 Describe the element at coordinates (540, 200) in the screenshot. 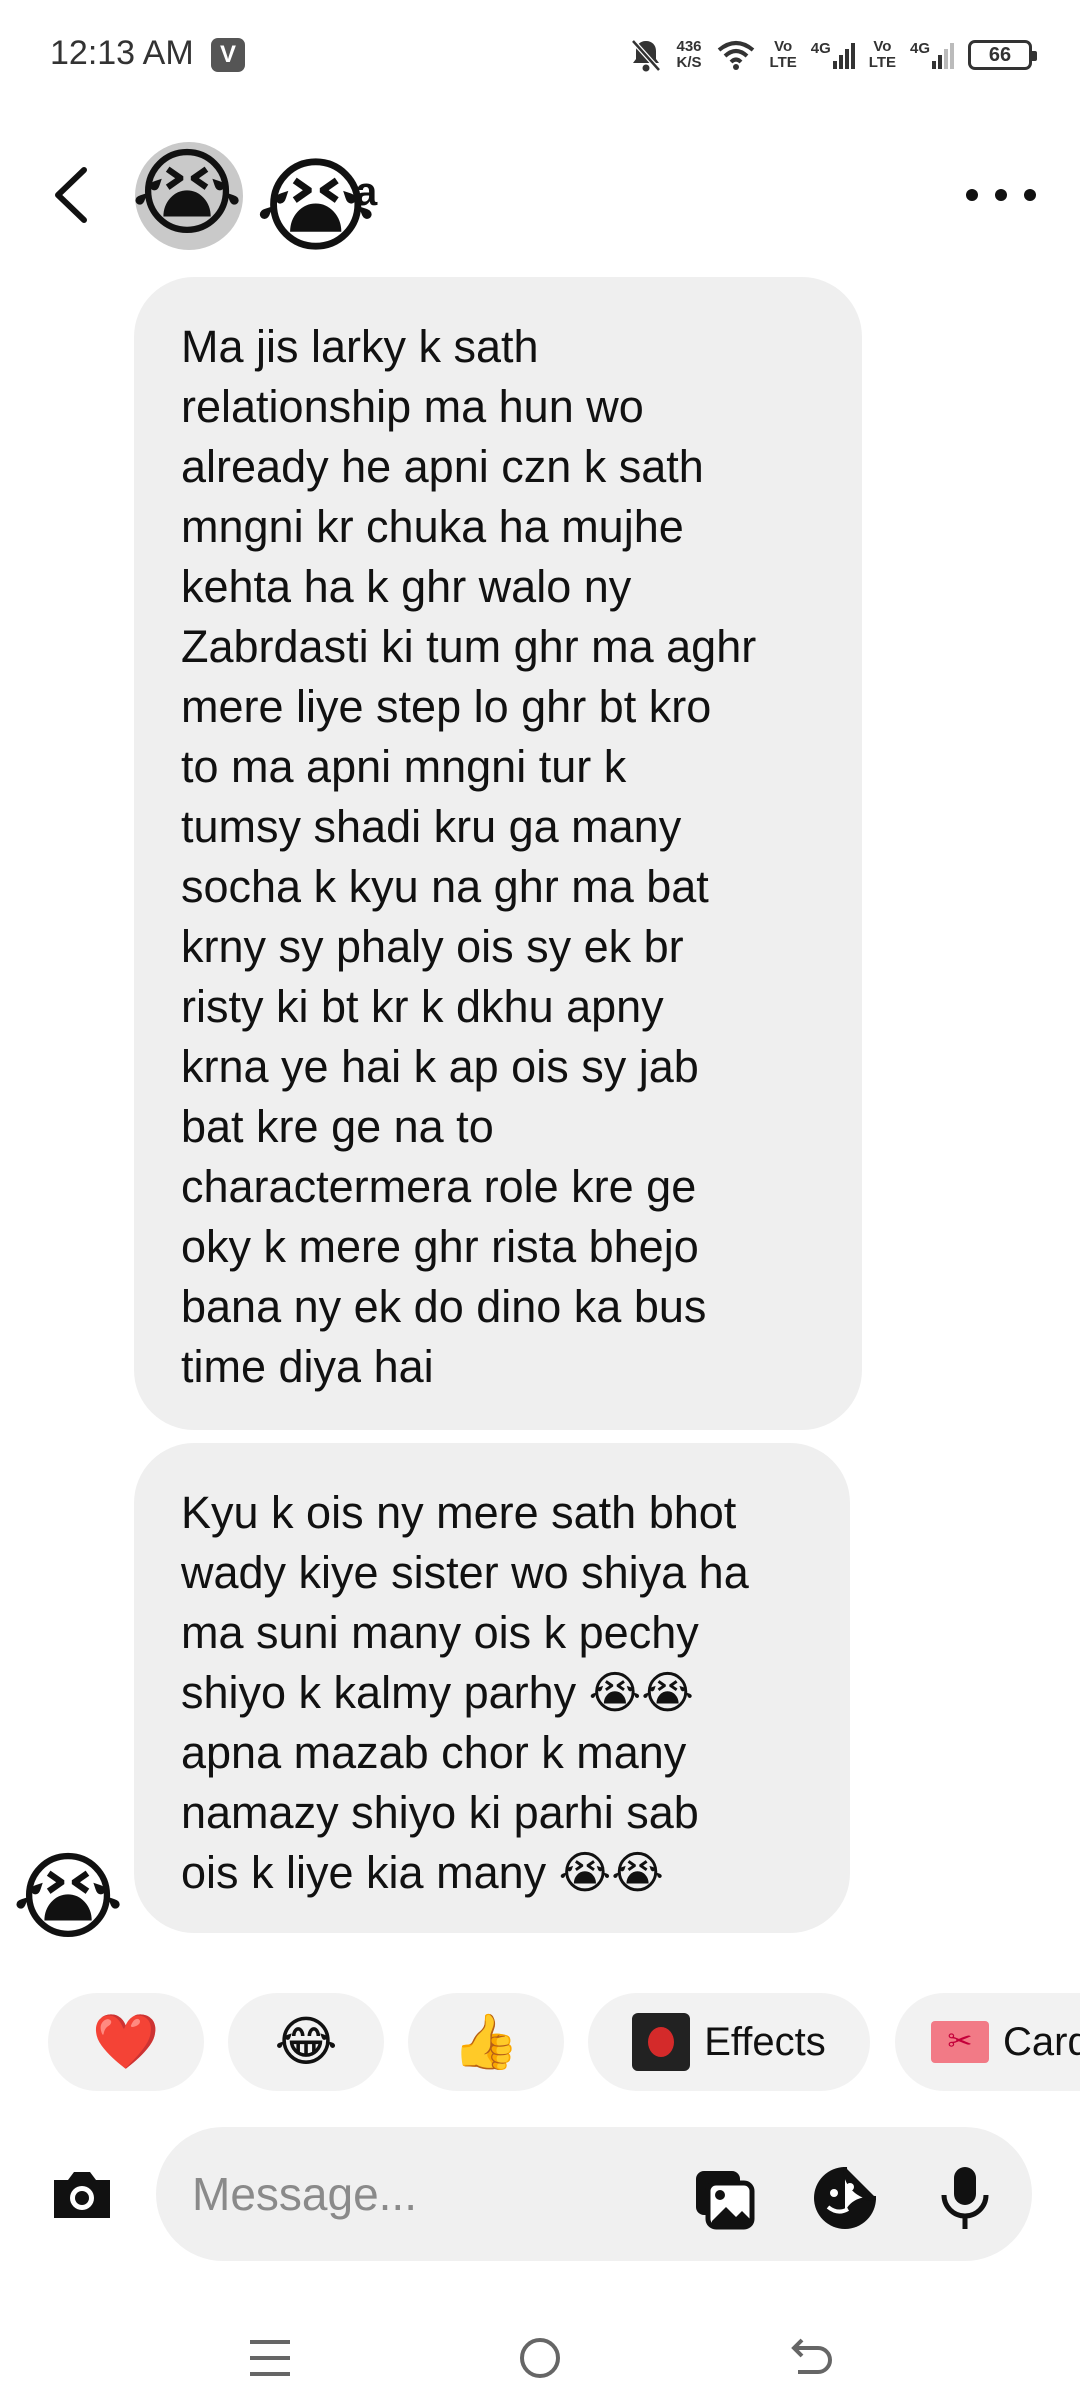

I see `chat-header: 😭 a 😭` at that location.